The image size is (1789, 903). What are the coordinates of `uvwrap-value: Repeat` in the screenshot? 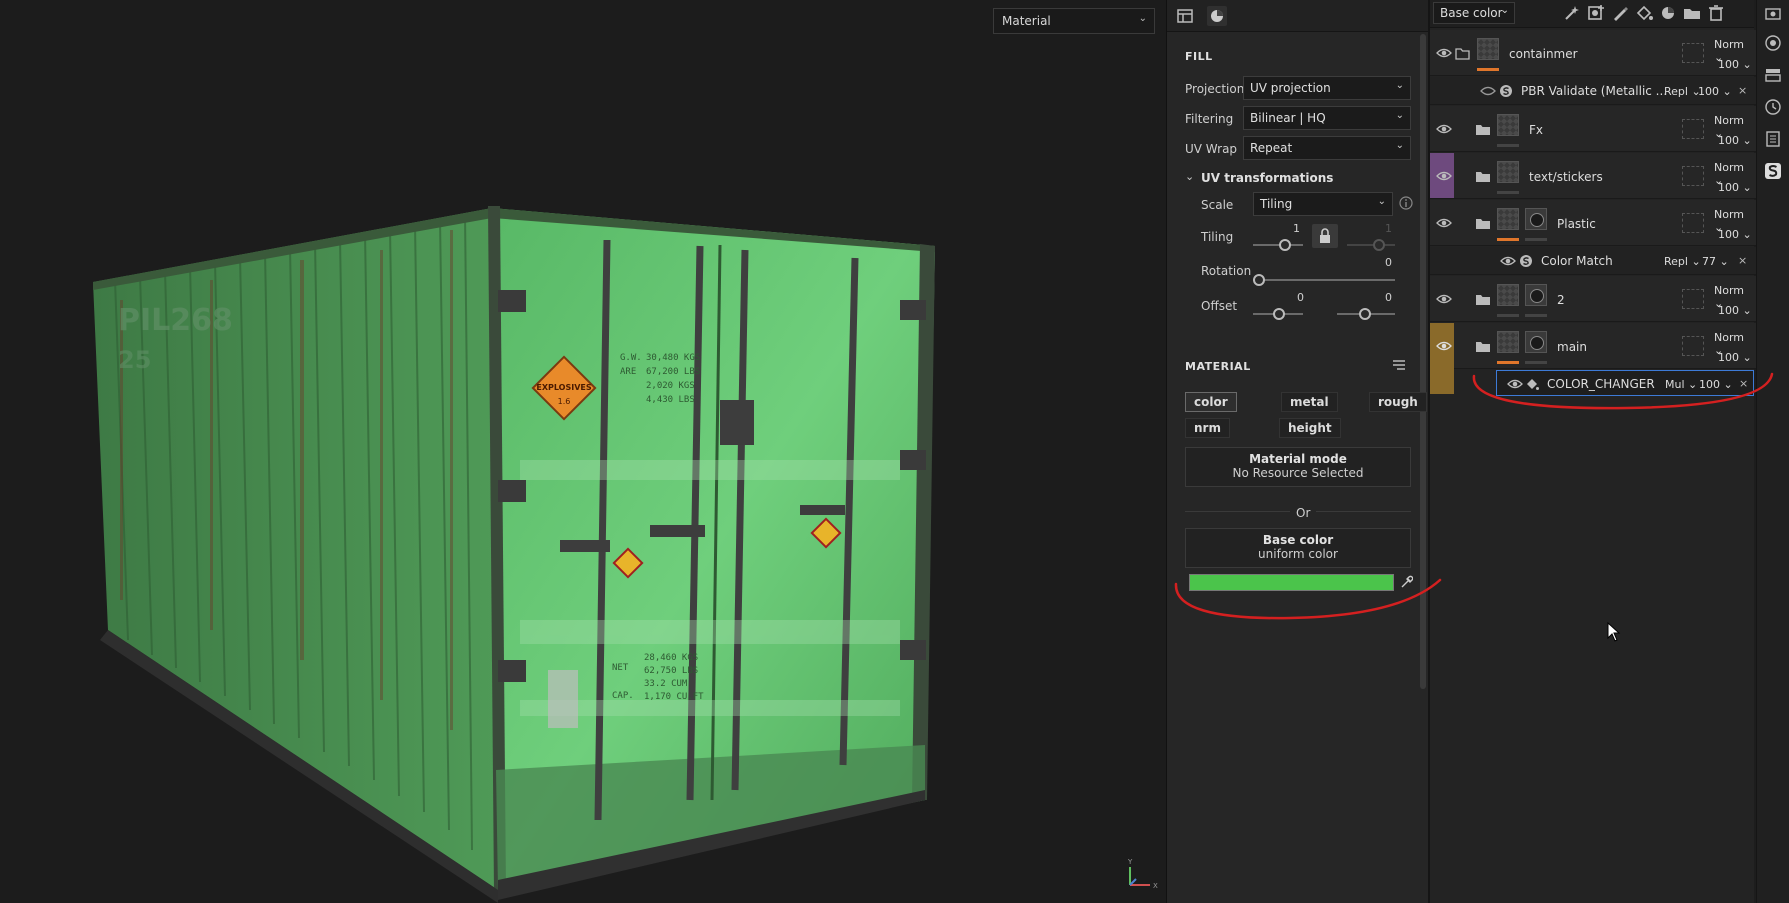 It's located at (1271, 148).